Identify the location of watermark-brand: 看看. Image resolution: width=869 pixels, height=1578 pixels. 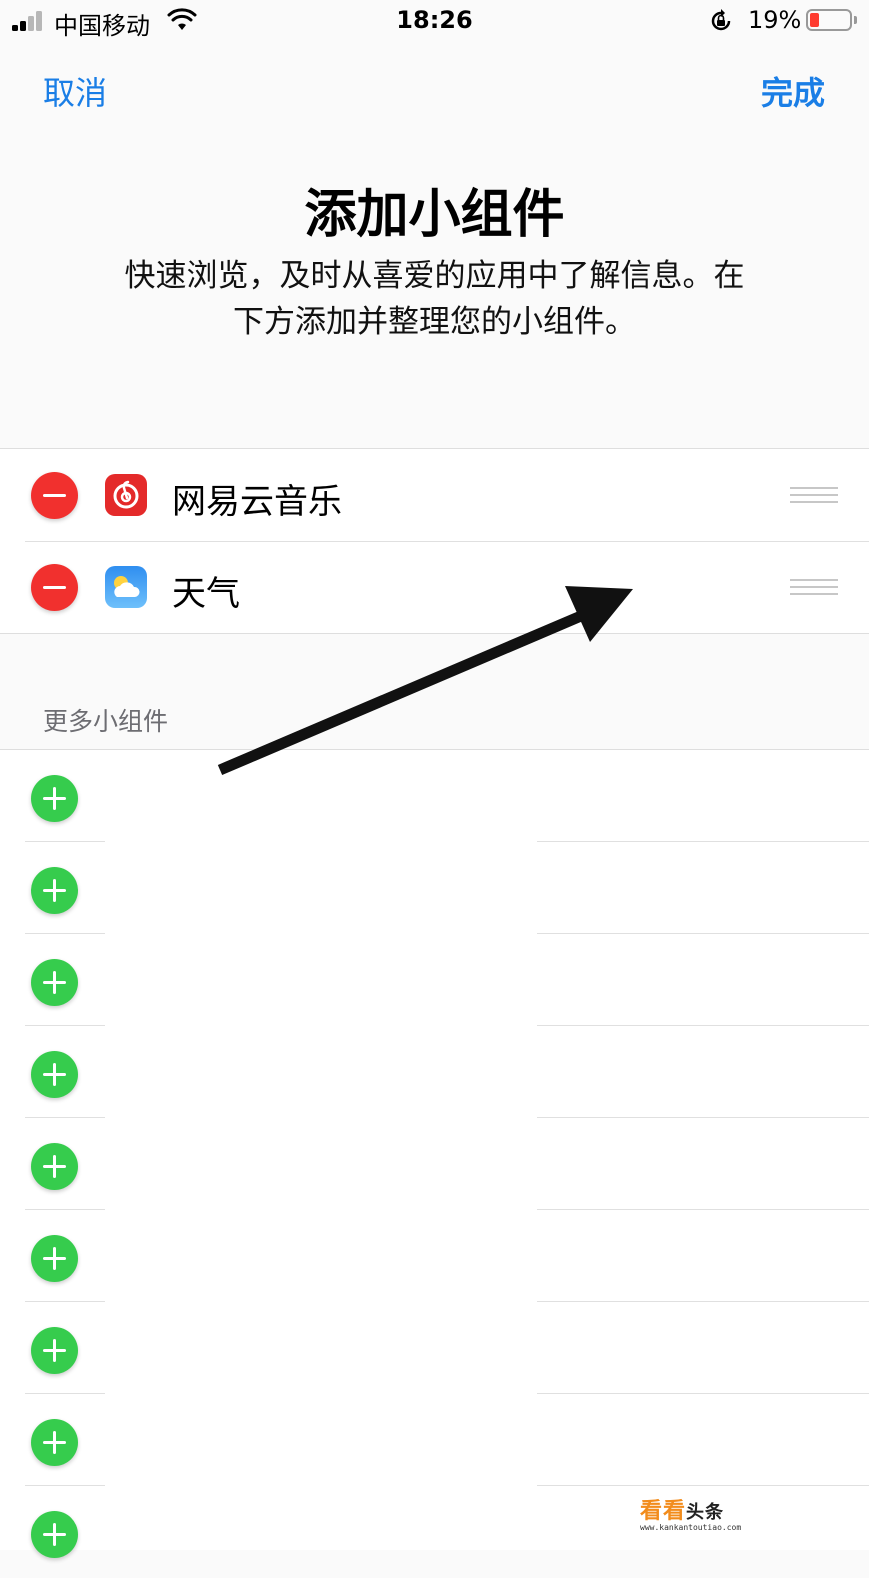
(663, 1511).